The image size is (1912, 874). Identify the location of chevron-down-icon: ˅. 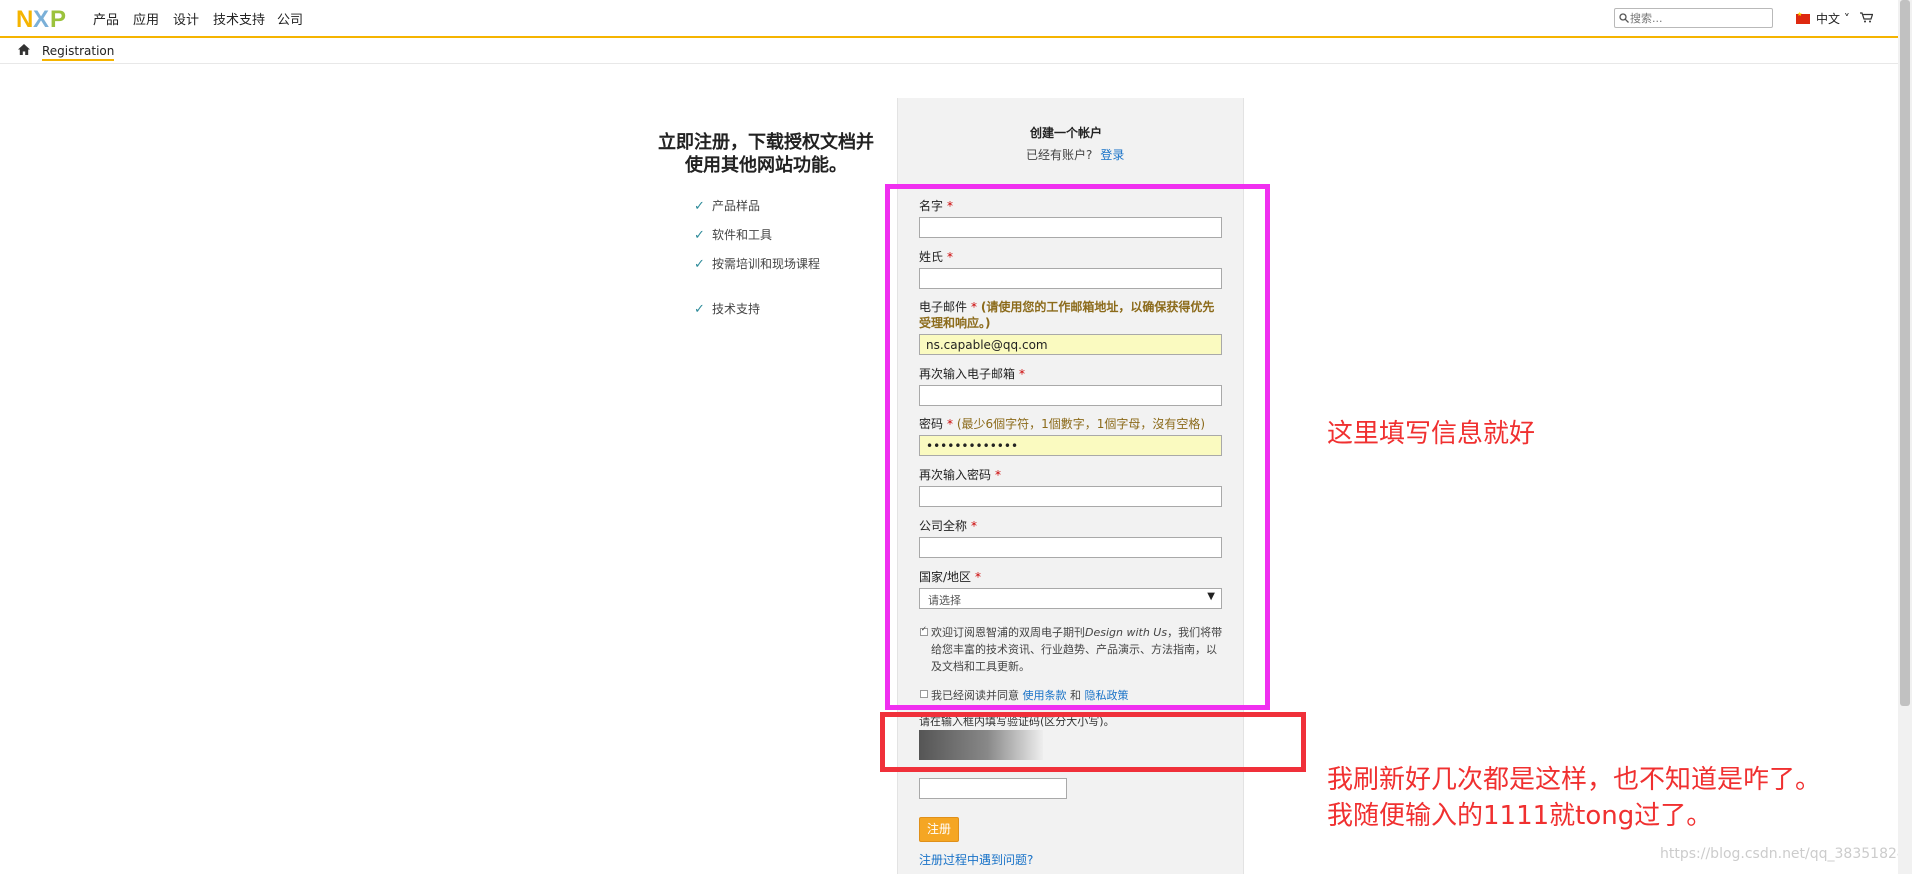
(1846, 19).